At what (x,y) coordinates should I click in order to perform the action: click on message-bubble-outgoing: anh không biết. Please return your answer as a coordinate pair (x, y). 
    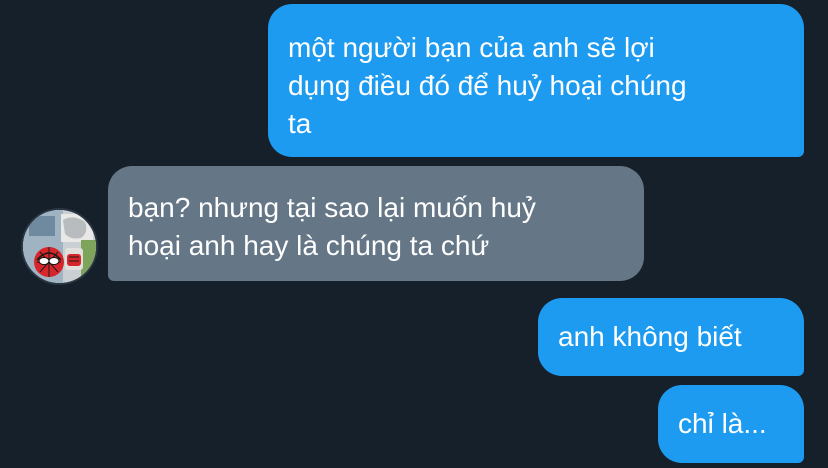
    Looking at the image, I should click on (671, 337).